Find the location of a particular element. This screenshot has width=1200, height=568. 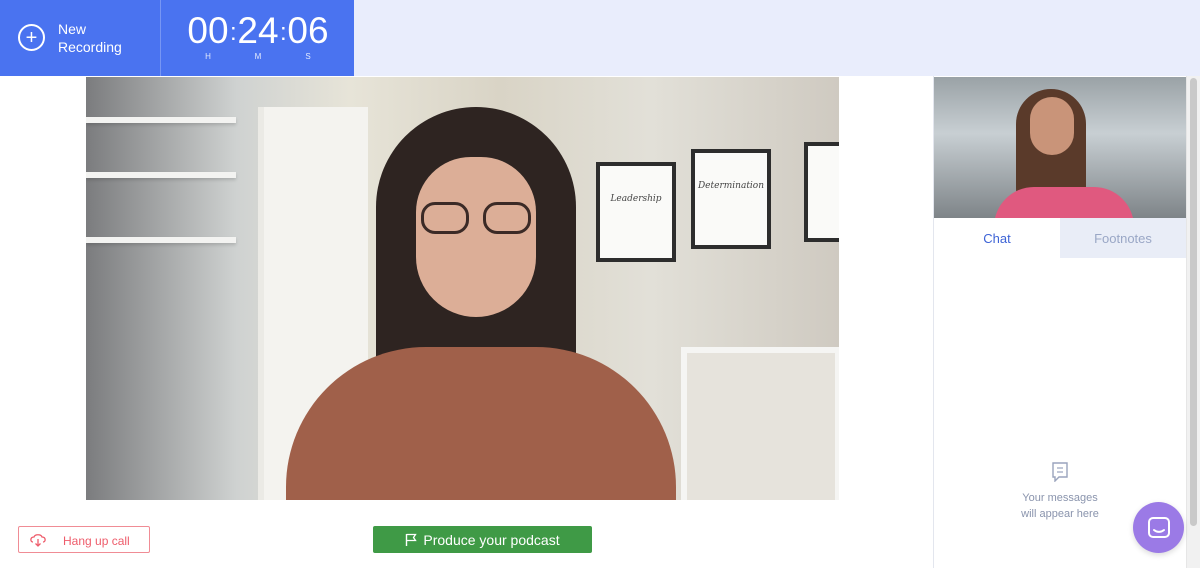

divider is located at coordinates (160, 38).